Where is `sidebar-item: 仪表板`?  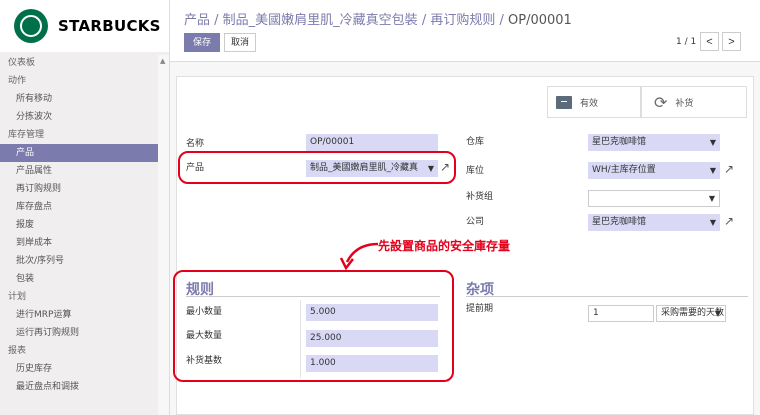 sidebar-item: 仪表板 is located at coordinates (22, 63).